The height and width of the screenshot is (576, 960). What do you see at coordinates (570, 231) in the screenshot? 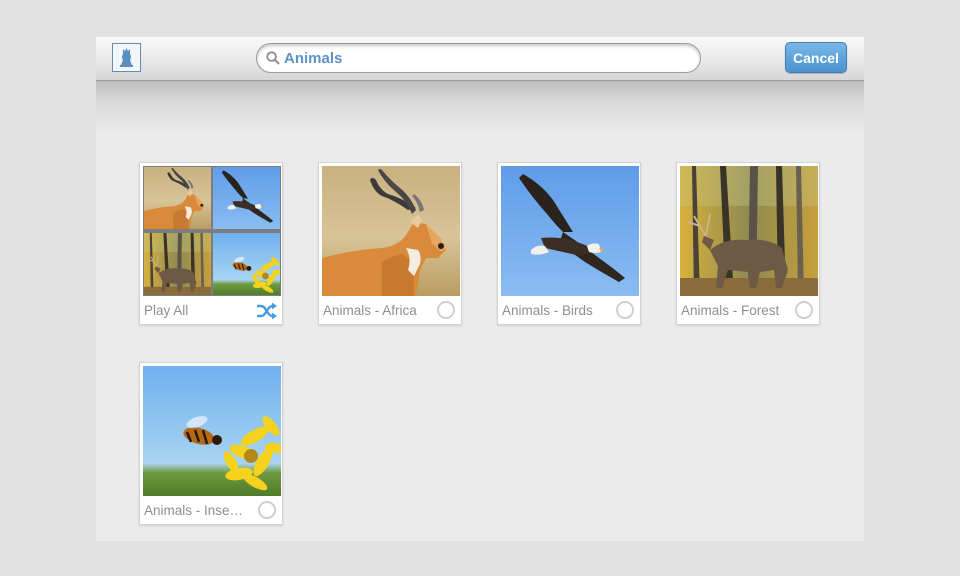
I see `eagle-image` at bounding box center [570, 231].